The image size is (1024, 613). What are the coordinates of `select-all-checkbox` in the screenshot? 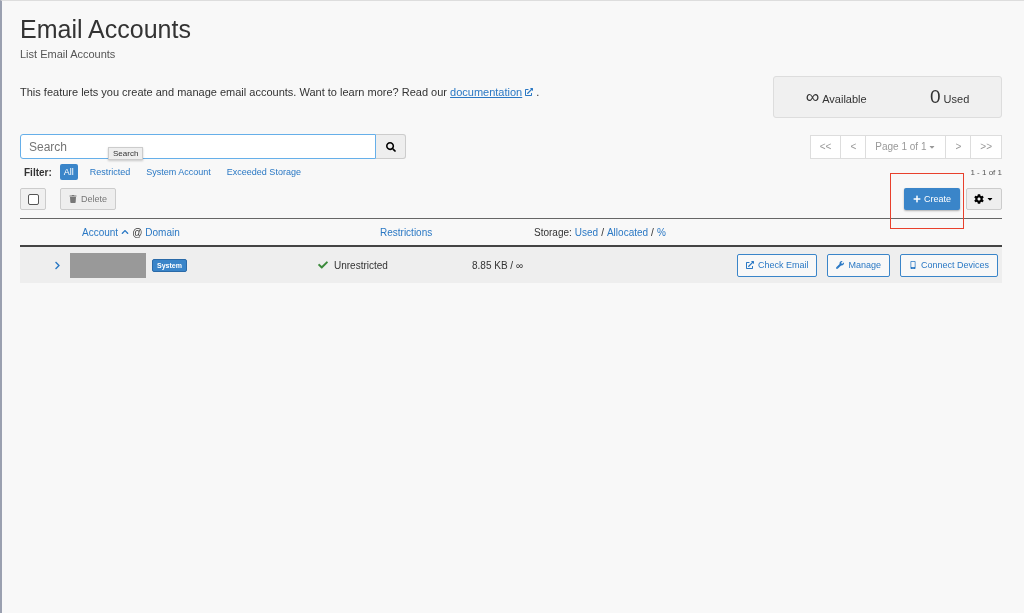 It's located at (33, 199).